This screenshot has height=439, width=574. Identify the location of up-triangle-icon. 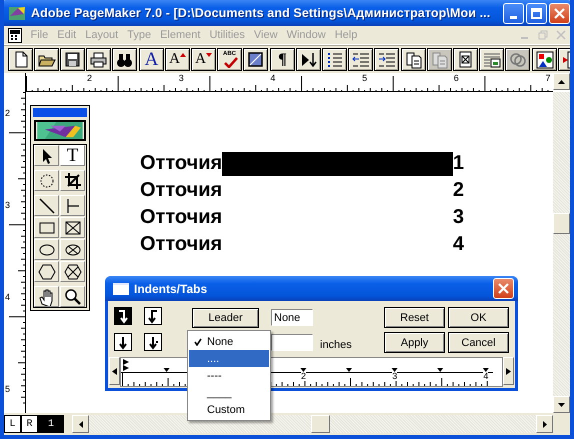
(183, 55).